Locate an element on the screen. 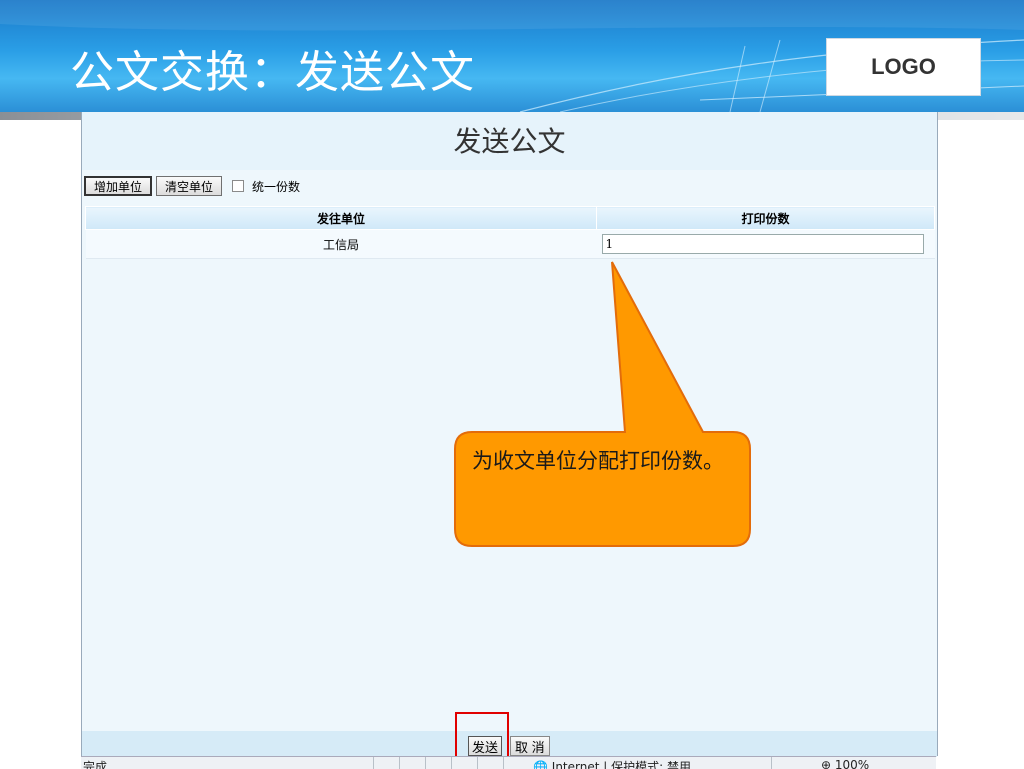  column-header-unit: 发往单位 is located at coordinates (341, 218).